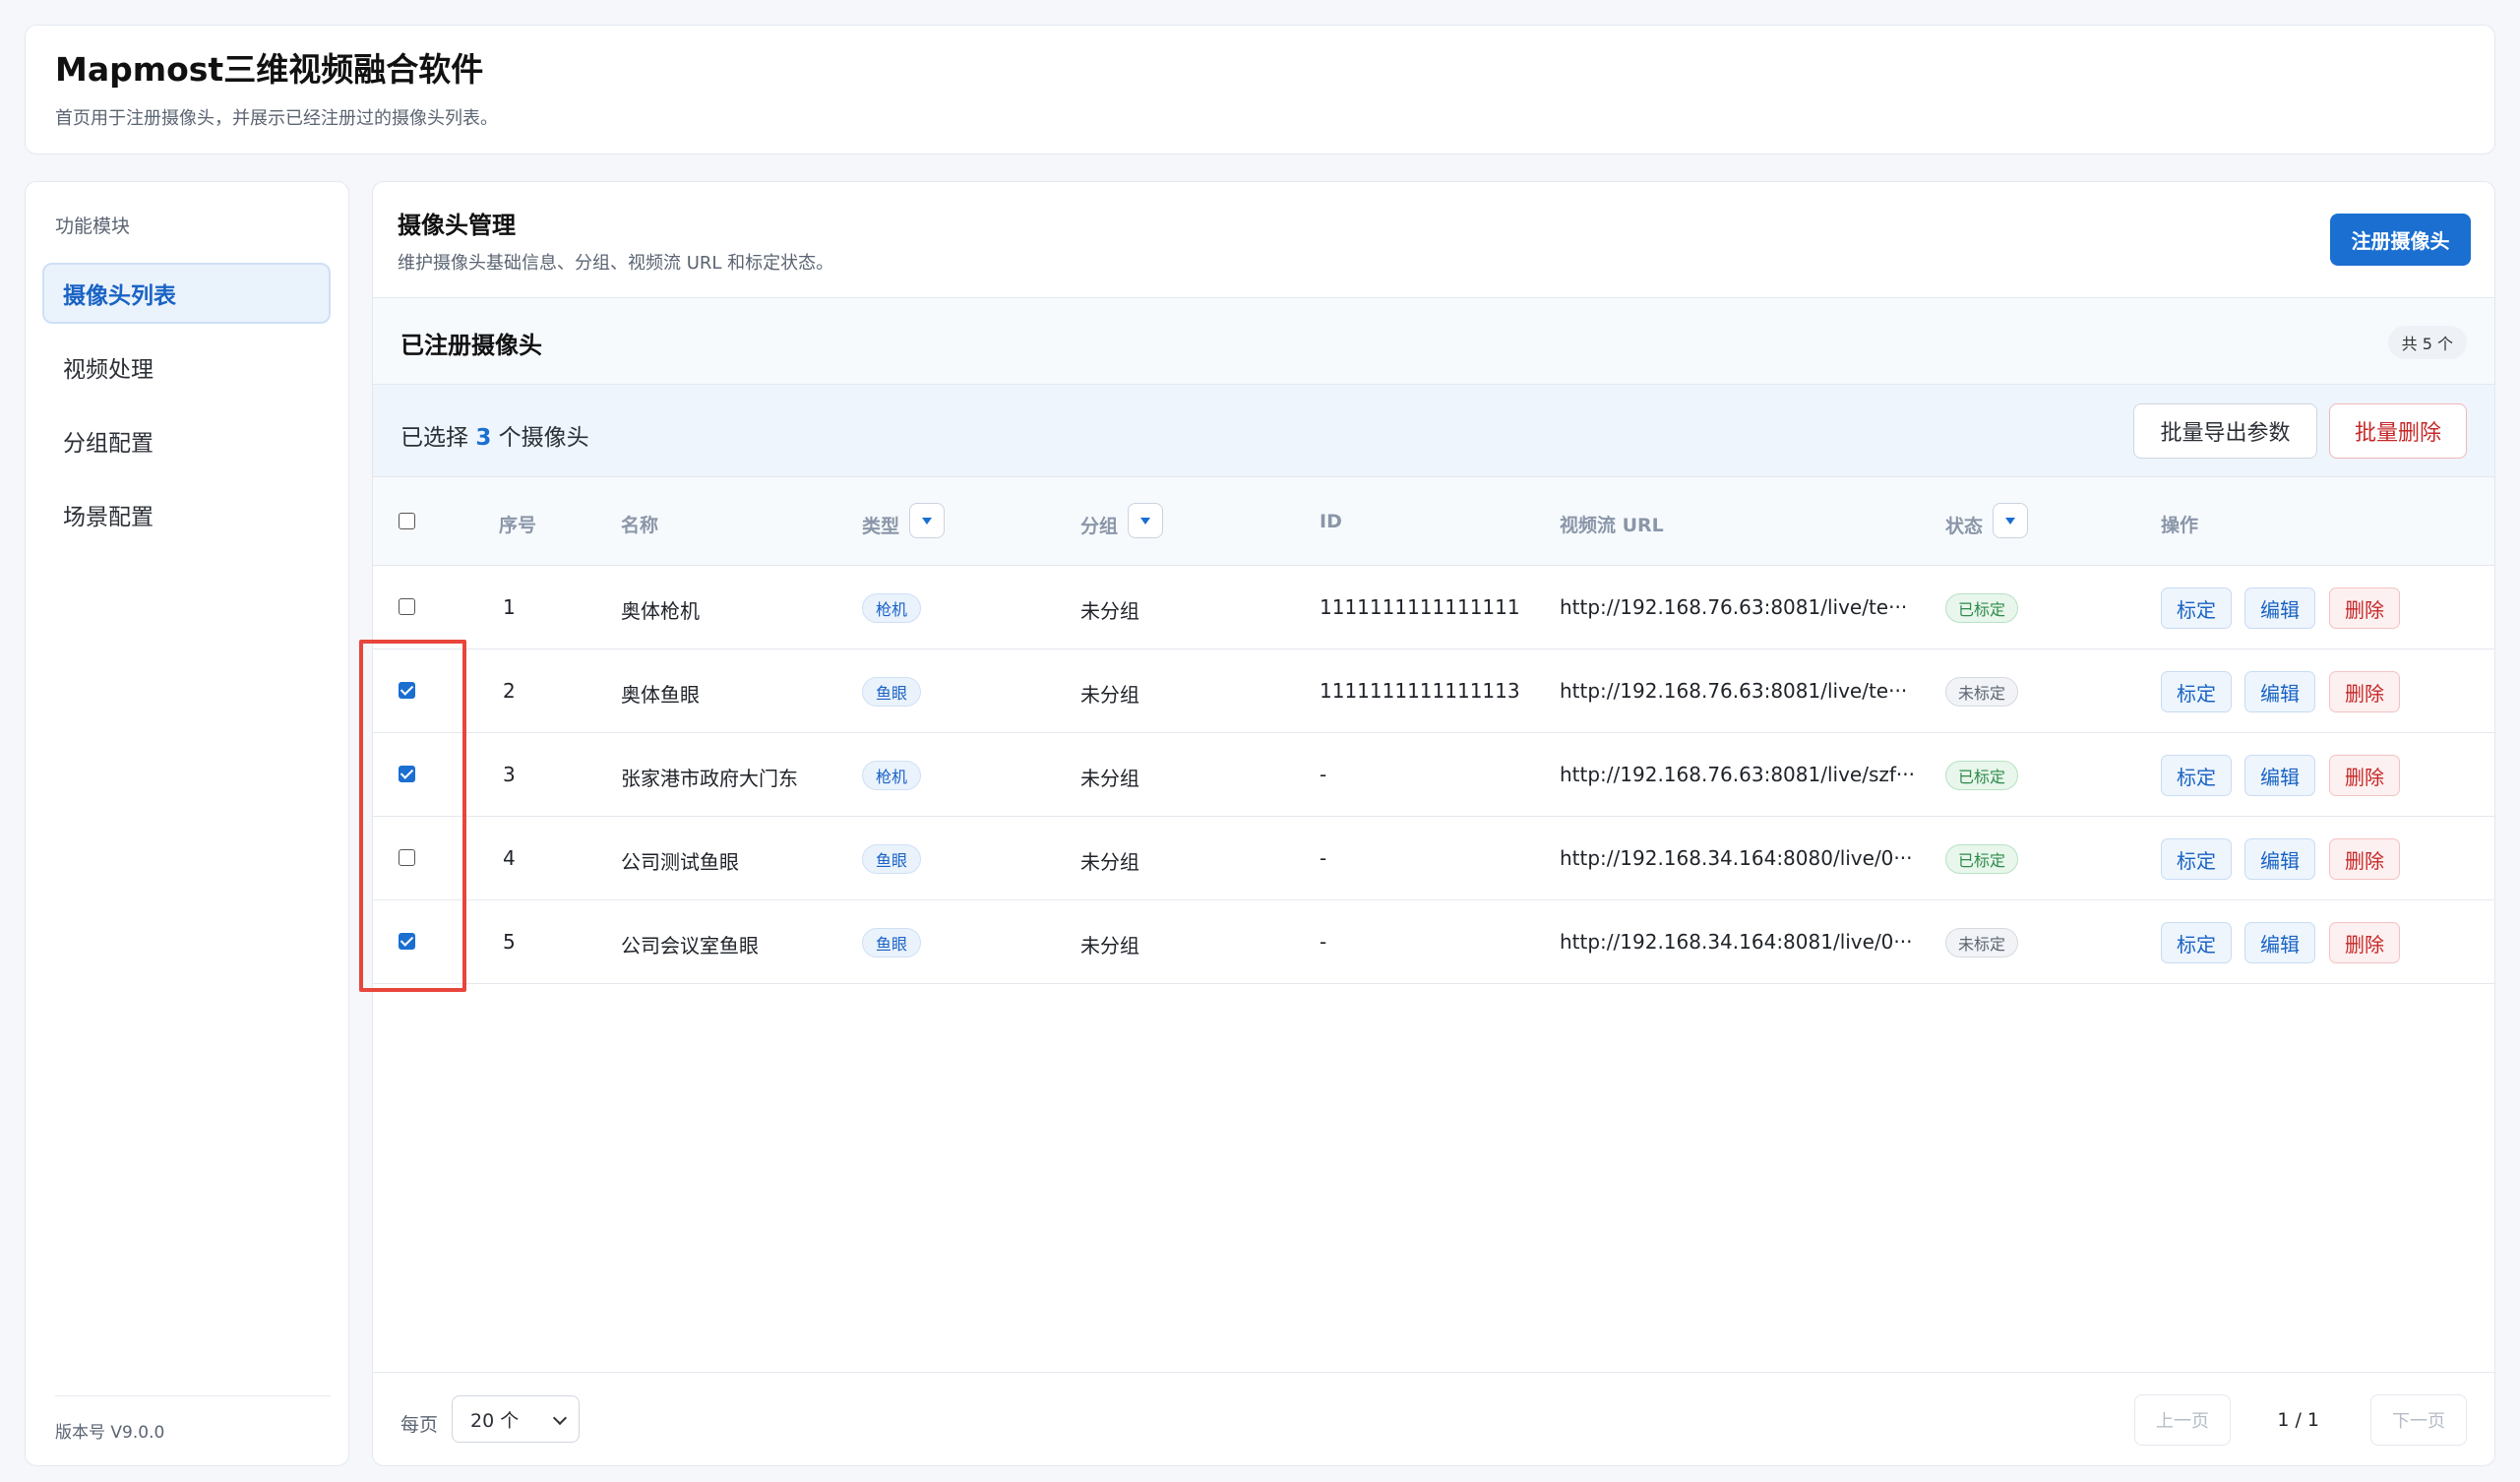 Image resolution: width=2520 pixels, height=1482 pixels. I want to click on row-index: 5, so click(509, 942).